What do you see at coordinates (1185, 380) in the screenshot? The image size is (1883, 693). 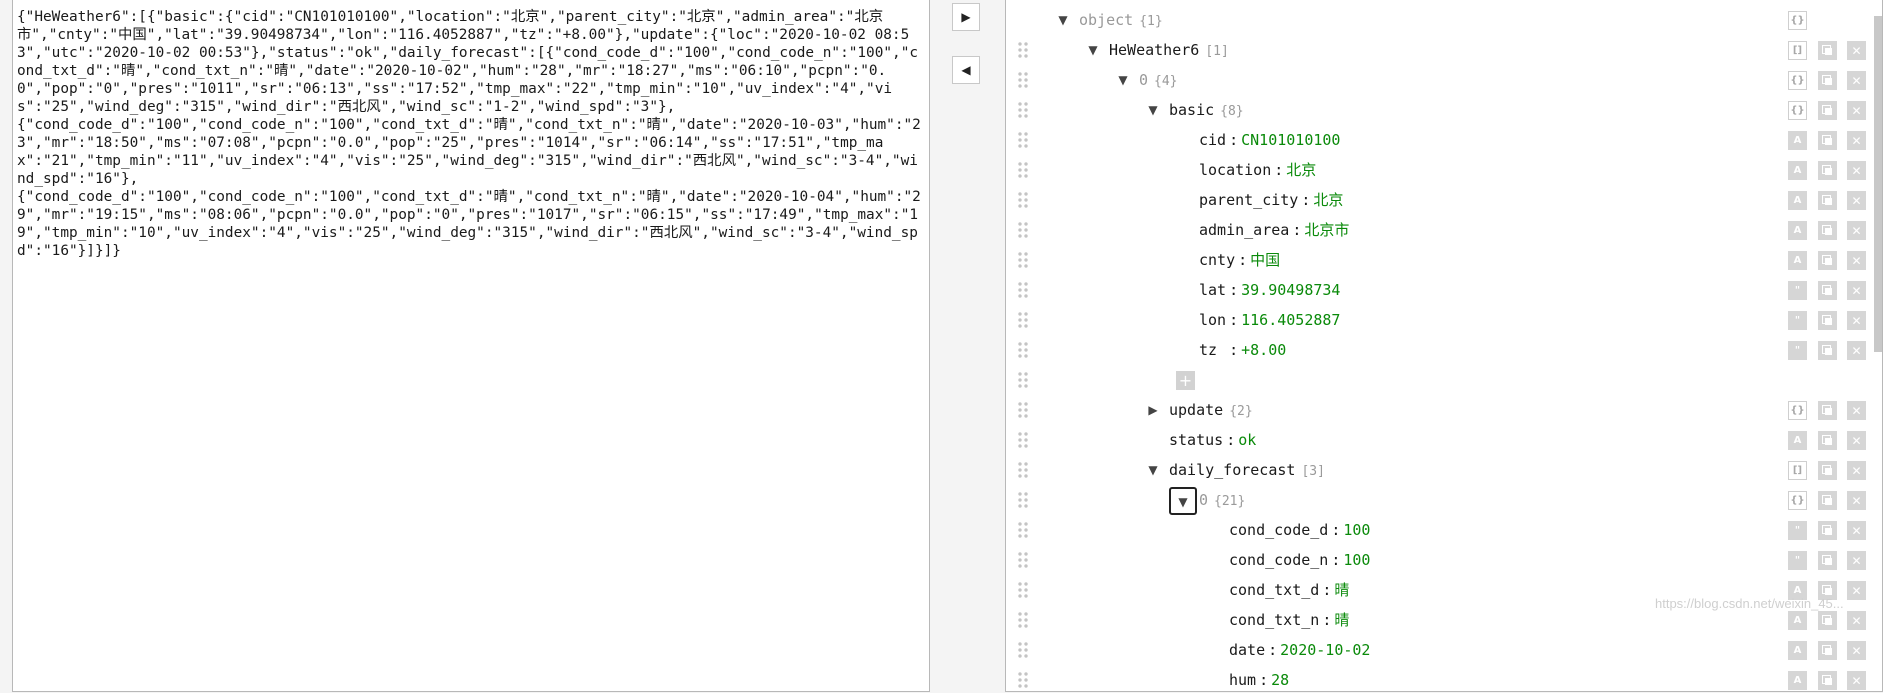 I see `add-field-button: +` at bounding box center [1185, 380].